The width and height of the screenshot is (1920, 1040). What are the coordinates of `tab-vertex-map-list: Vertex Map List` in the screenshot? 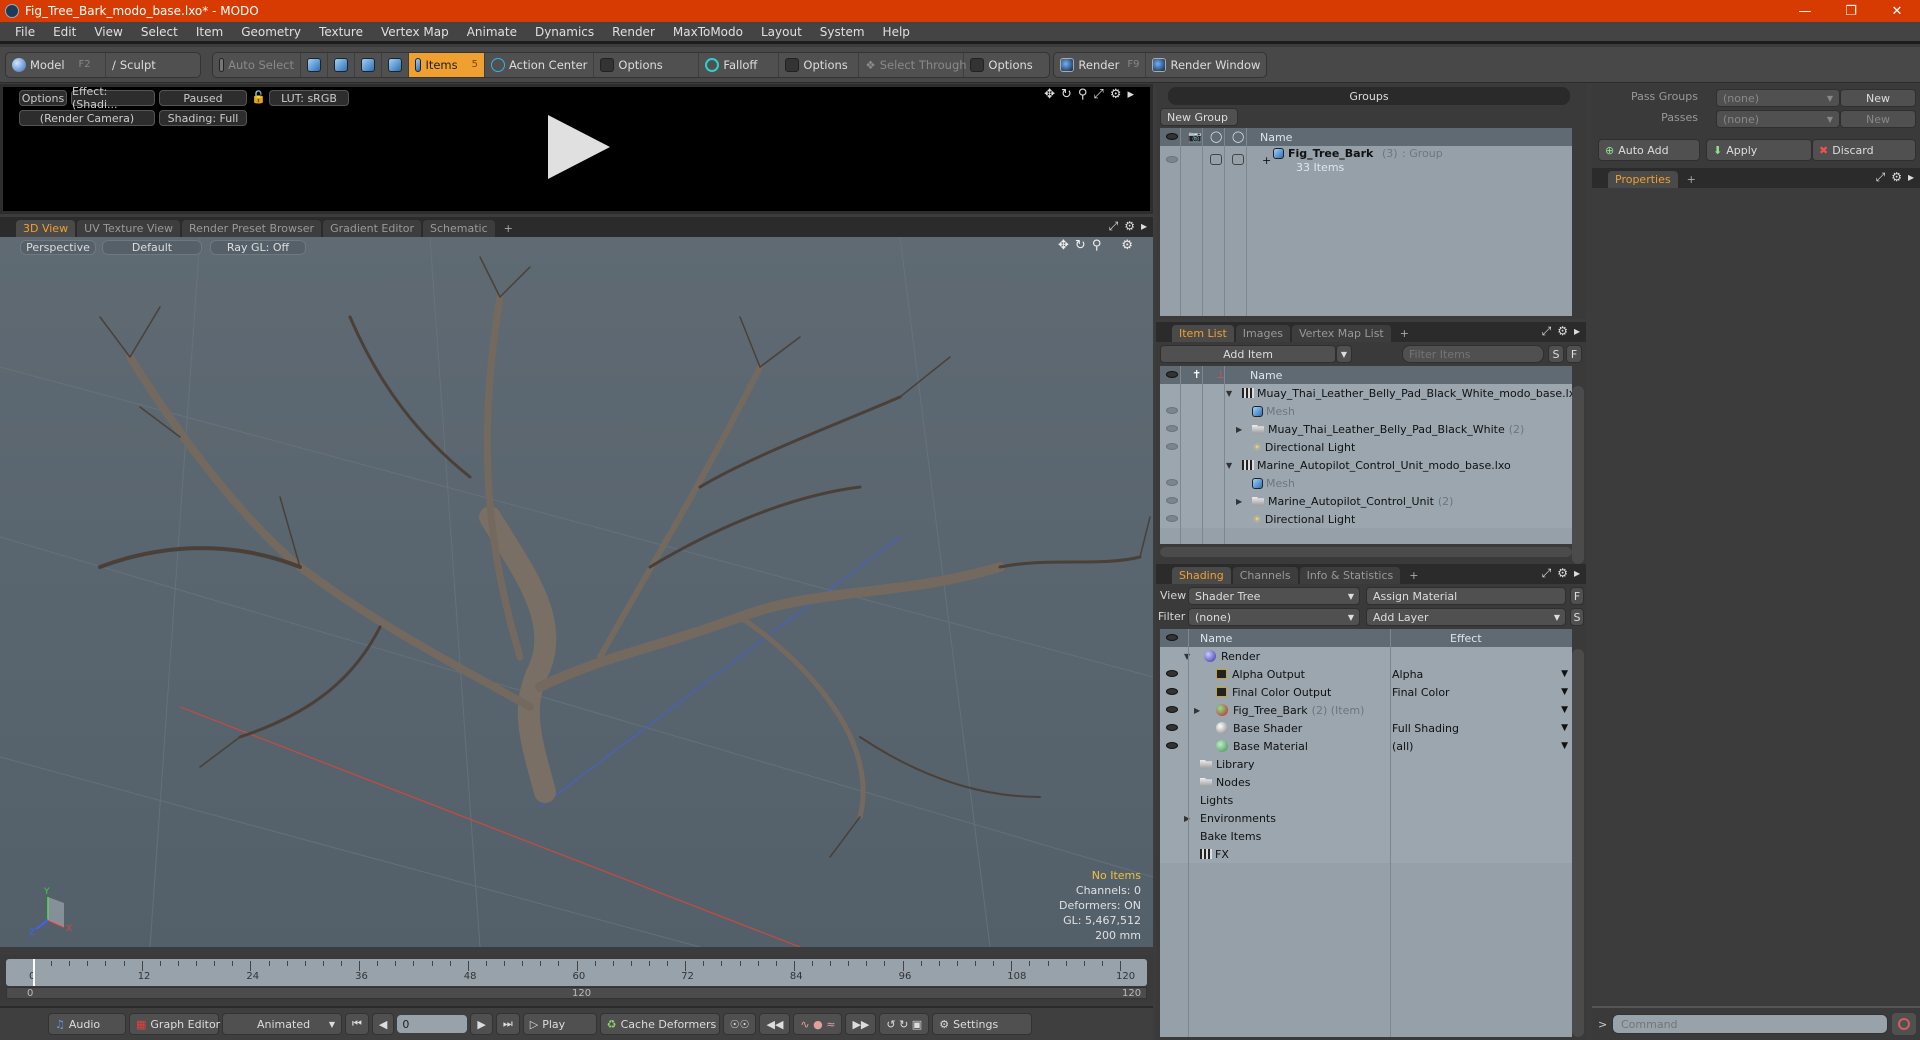 It's located at (1341, 333).